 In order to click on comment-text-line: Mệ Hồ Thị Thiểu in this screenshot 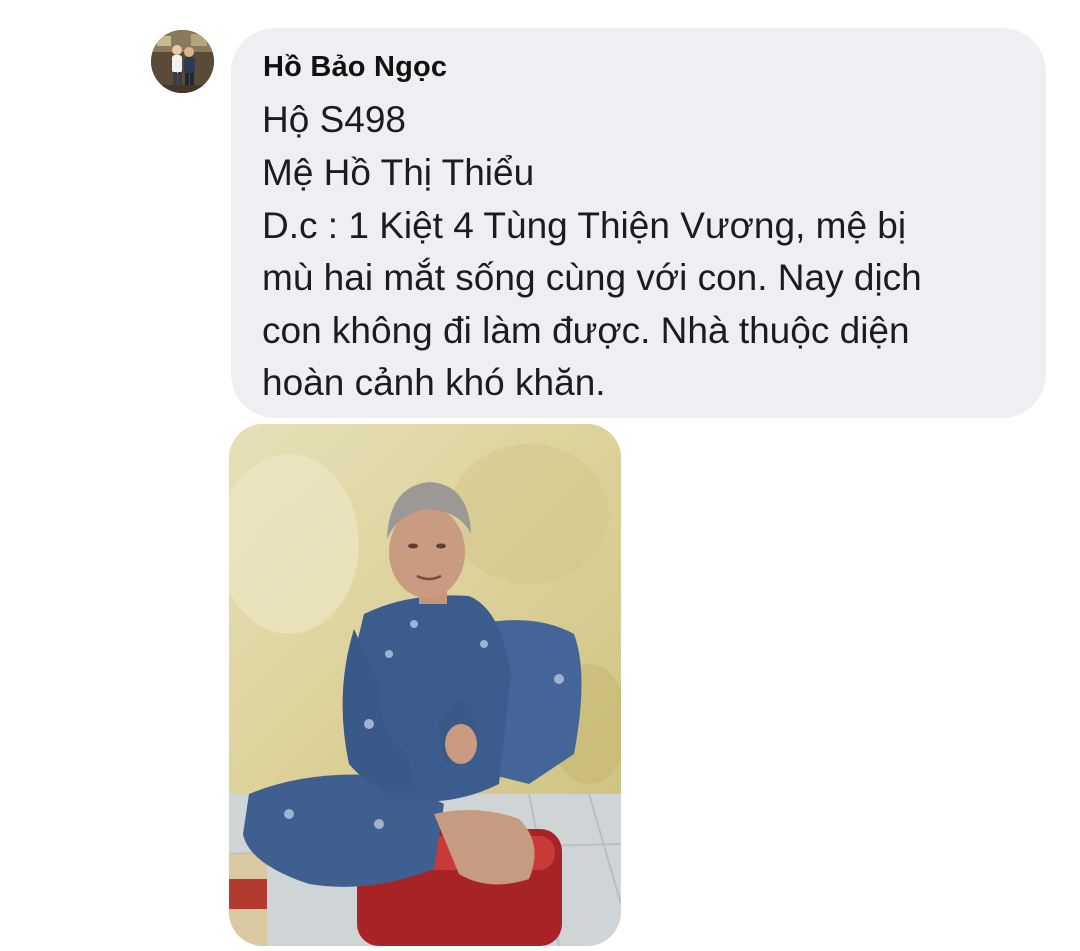, I will do `click(398, 172)`.